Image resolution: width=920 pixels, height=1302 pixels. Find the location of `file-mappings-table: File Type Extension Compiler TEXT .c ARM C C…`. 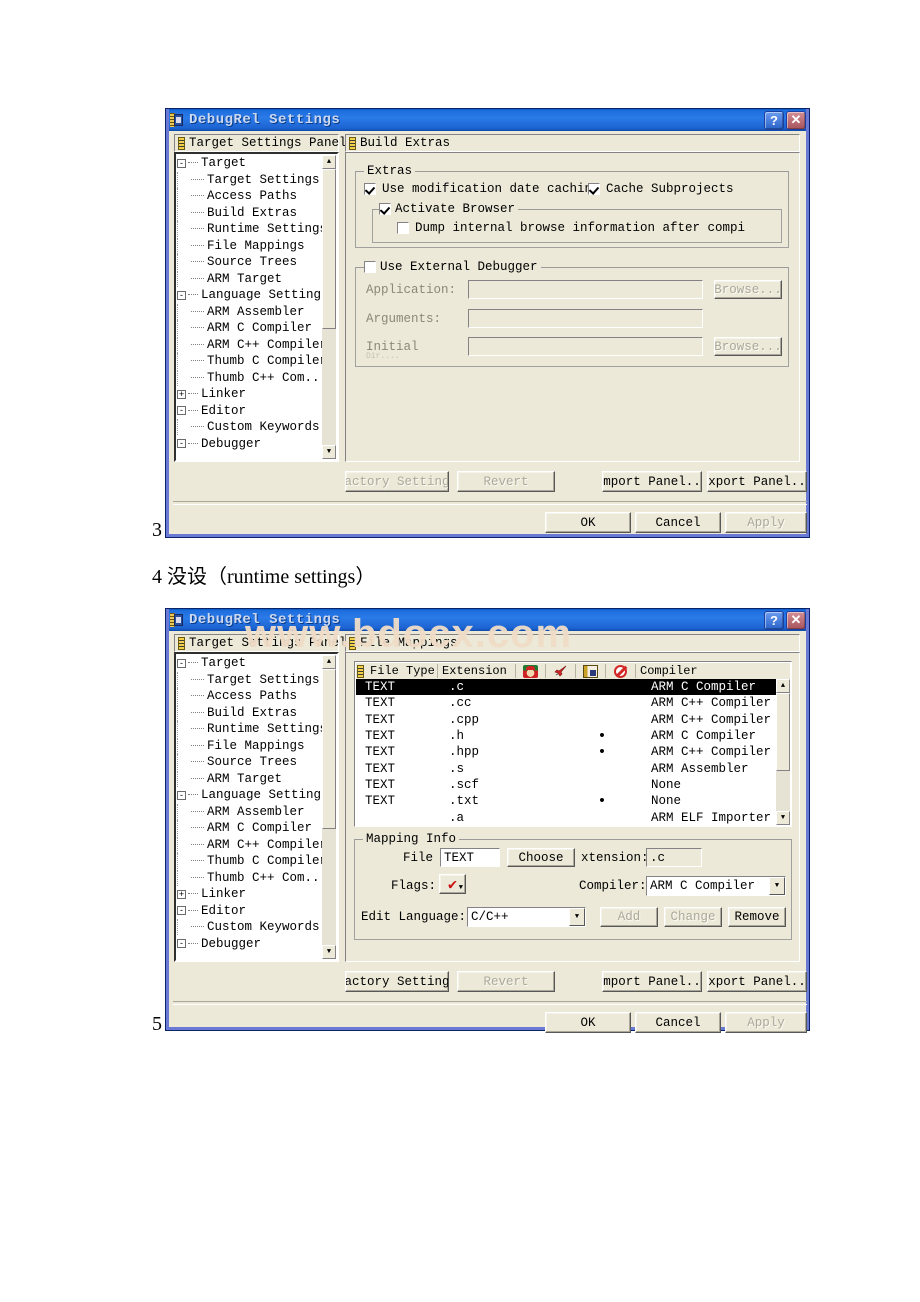

file-mappings-table: File Type Extension Compiler TEXT .c ARM C C… is located at coordinates (573, 744).